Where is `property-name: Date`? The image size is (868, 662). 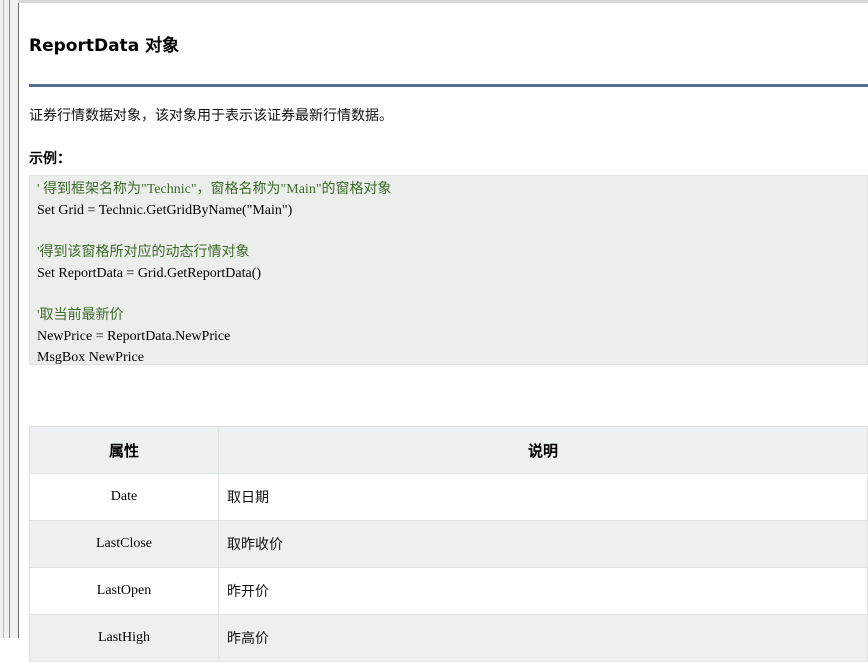
property-name: Date is located at coordinates (124, 497).